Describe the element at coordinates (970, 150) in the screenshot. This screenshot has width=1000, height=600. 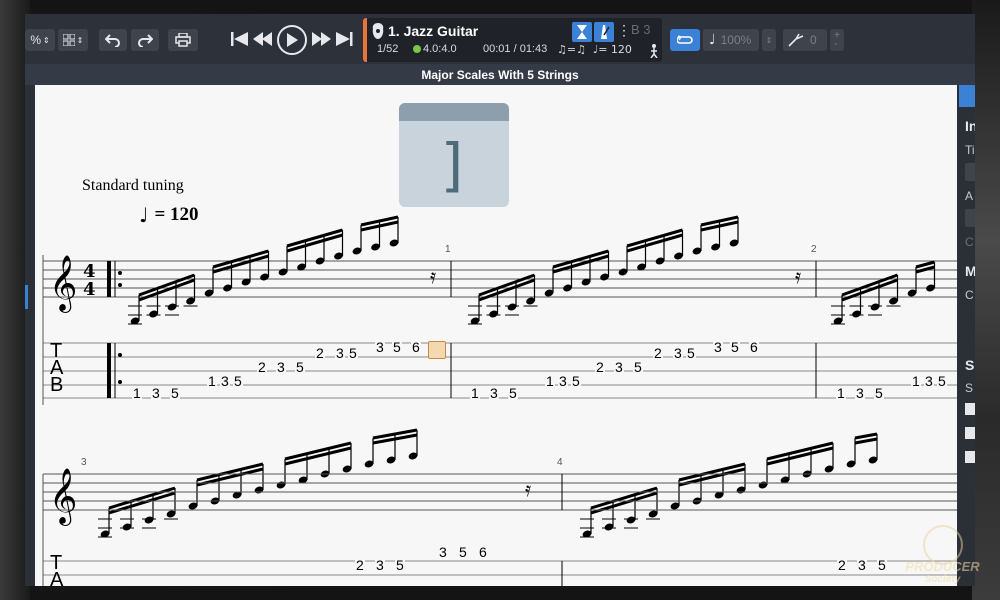
I see `inspector-label: Ti` at that location.